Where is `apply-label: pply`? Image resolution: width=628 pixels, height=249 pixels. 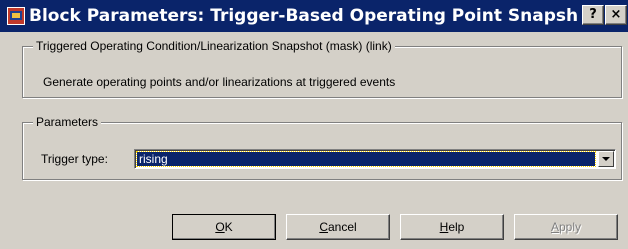
apply-label: pply is located at coordinates (570, 227).